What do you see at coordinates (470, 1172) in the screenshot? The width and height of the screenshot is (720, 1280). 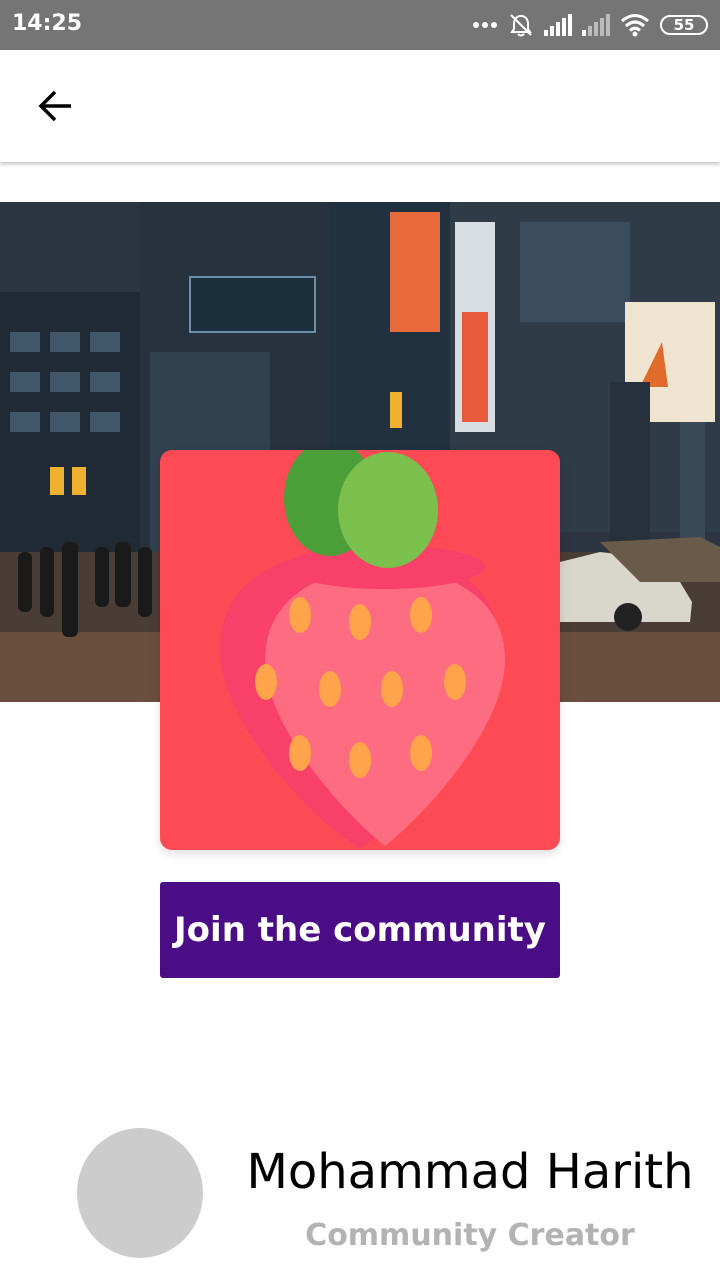 I see `creator-name: Mohammad Harith` at bounding box center [470, 1172].